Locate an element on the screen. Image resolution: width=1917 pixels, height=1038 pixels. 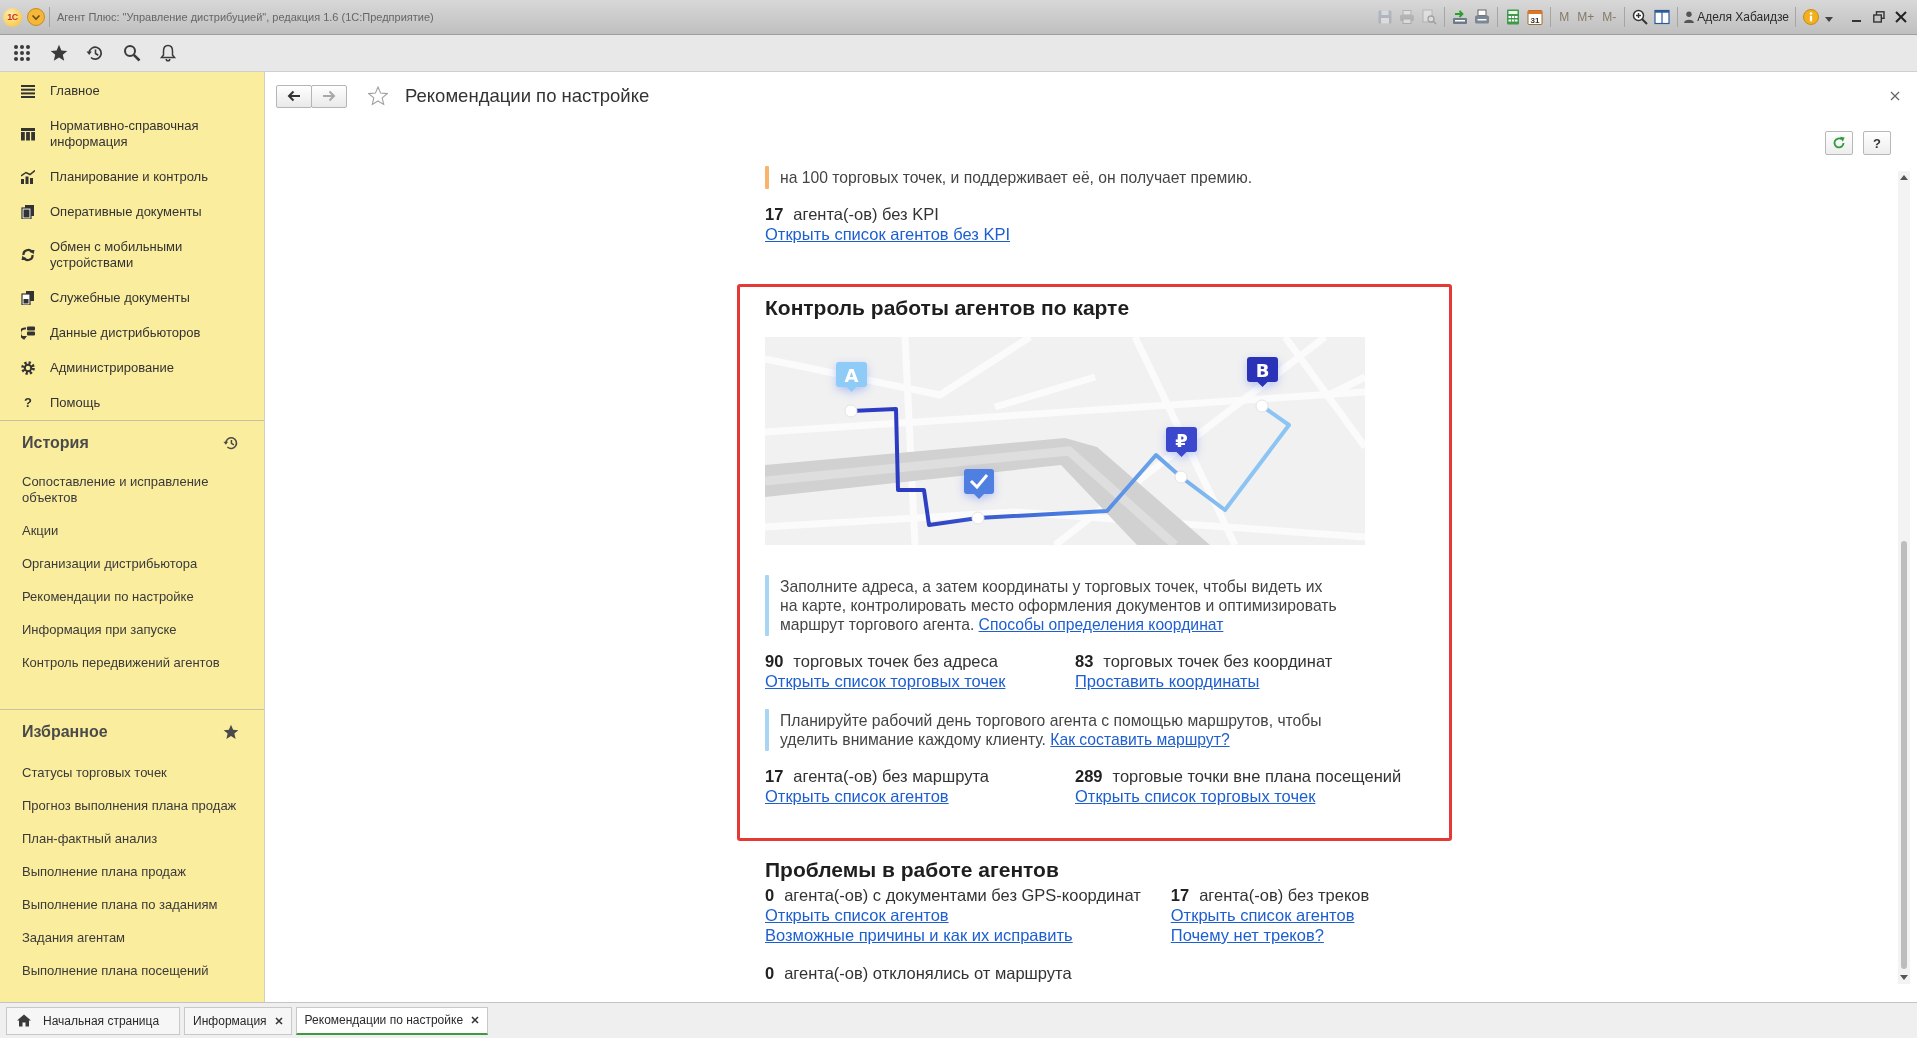
user-name: Аделя Хабаидзе is located at coordinates (1743, 17).